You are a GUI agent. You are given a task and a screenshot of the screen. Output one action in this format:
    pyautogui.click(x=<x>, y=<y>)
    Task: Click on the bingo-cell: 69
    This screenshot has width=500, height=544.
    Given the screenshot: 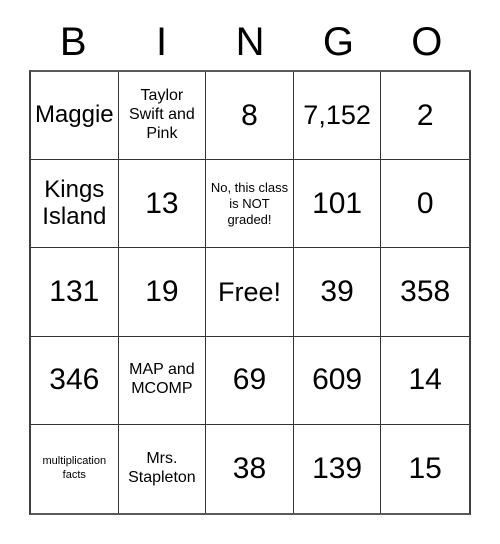 What is the action you would take?
    pyautogui.click(x=250, y=380)
    